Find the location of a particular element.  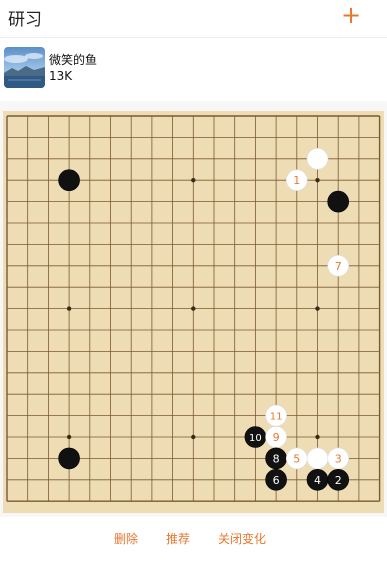

white-stone: 7 is located at coordinates (338, 266).